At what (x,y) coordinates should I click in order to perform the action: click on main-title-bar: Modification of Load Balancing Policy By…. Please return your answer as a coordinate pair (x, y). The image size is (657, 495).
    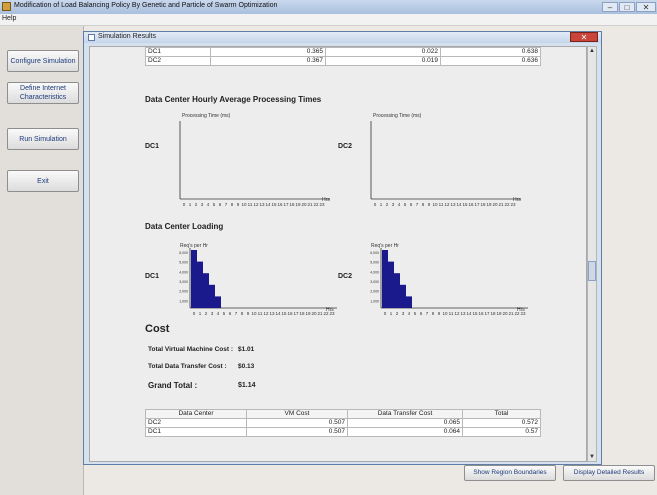
    Looking at the image, I should click on (328, 7).